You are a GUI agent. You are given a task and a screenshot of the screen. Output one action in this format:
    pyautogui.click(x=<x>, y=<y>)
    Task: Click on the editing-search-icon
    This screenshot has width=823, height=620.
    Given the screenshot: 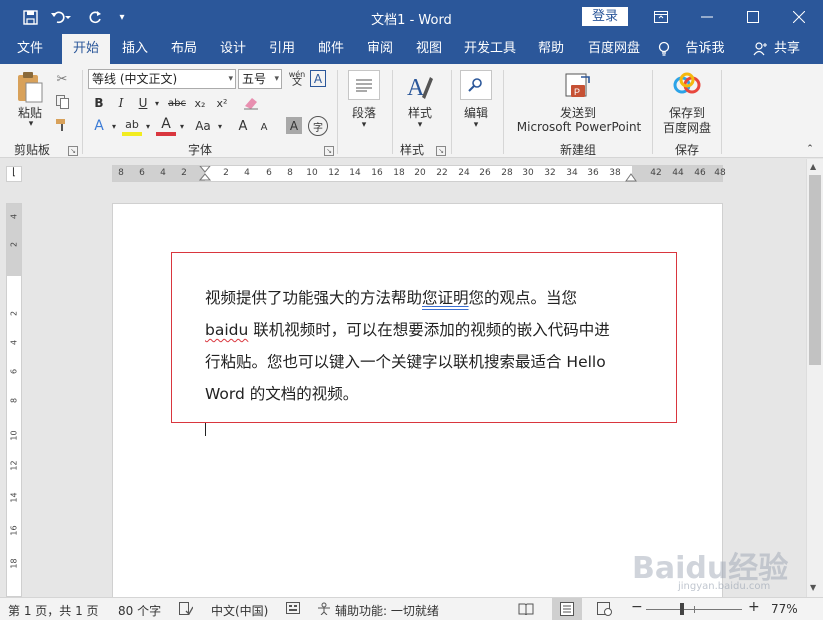 What is the action you would take?
    pyautogui.click(x=476, y=85)
    